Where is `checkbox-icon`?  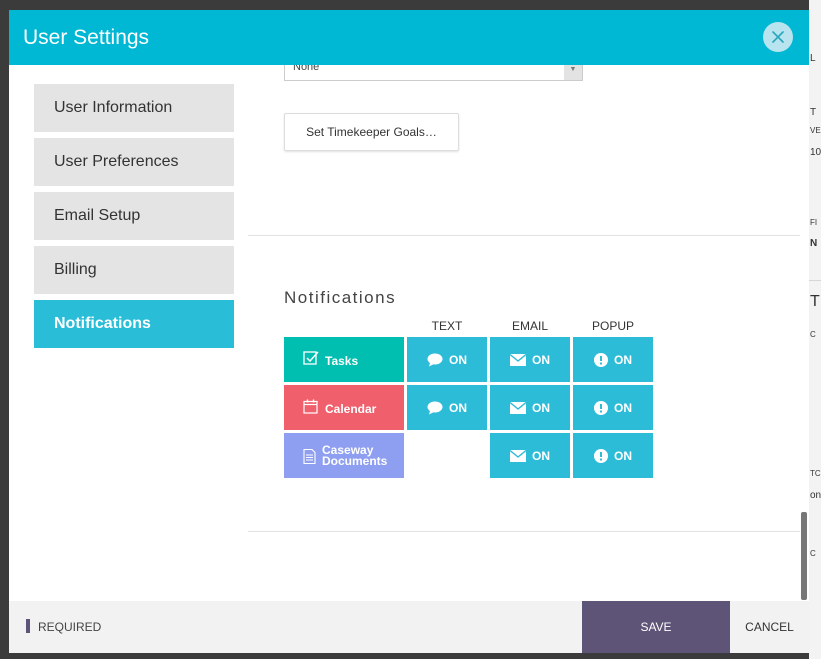
checkbox-icon is located at coordinates (311, 358).